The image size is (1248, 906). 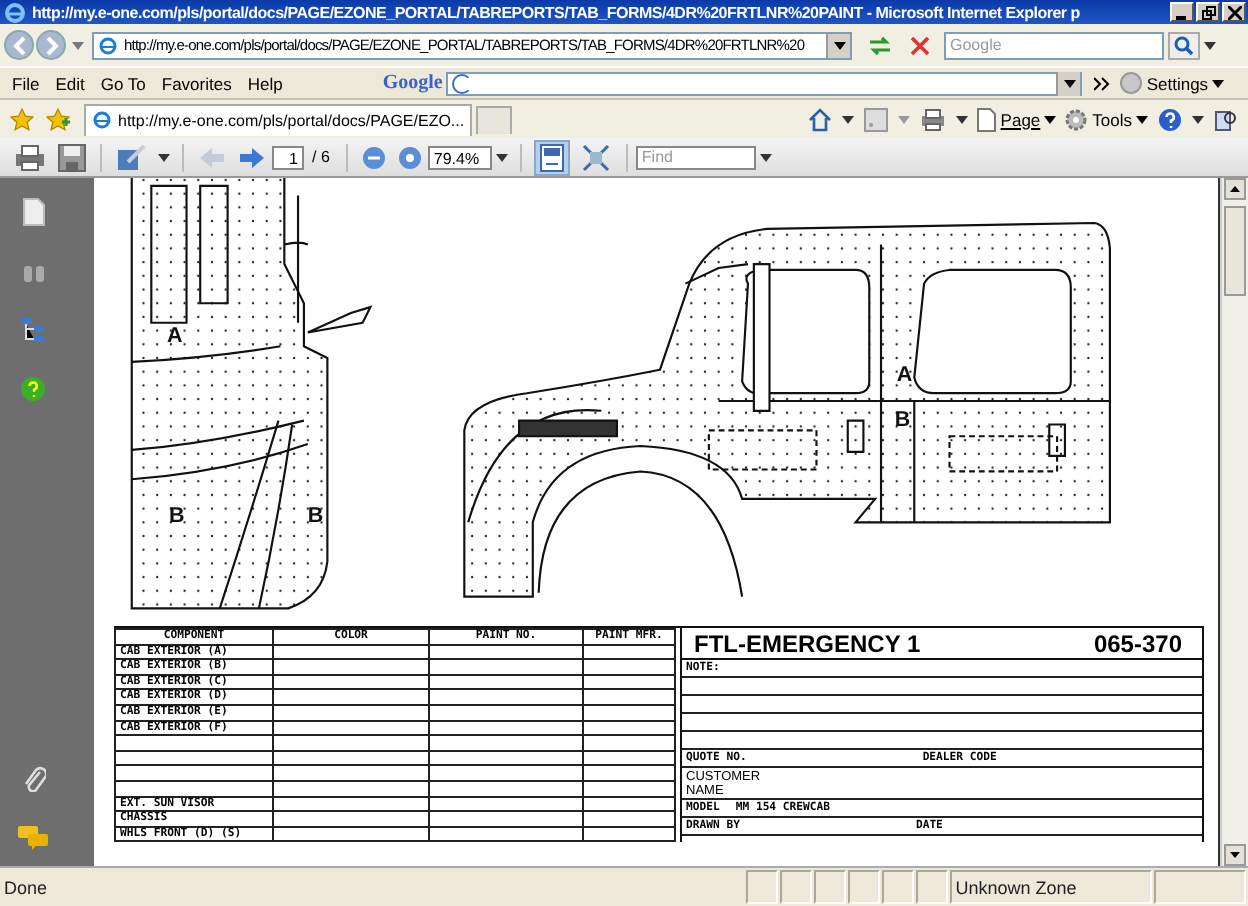 What do you see at coordinates (1076, 119) in the screenshot?
I see `gear-icon` at bounding box center [1076, 119].